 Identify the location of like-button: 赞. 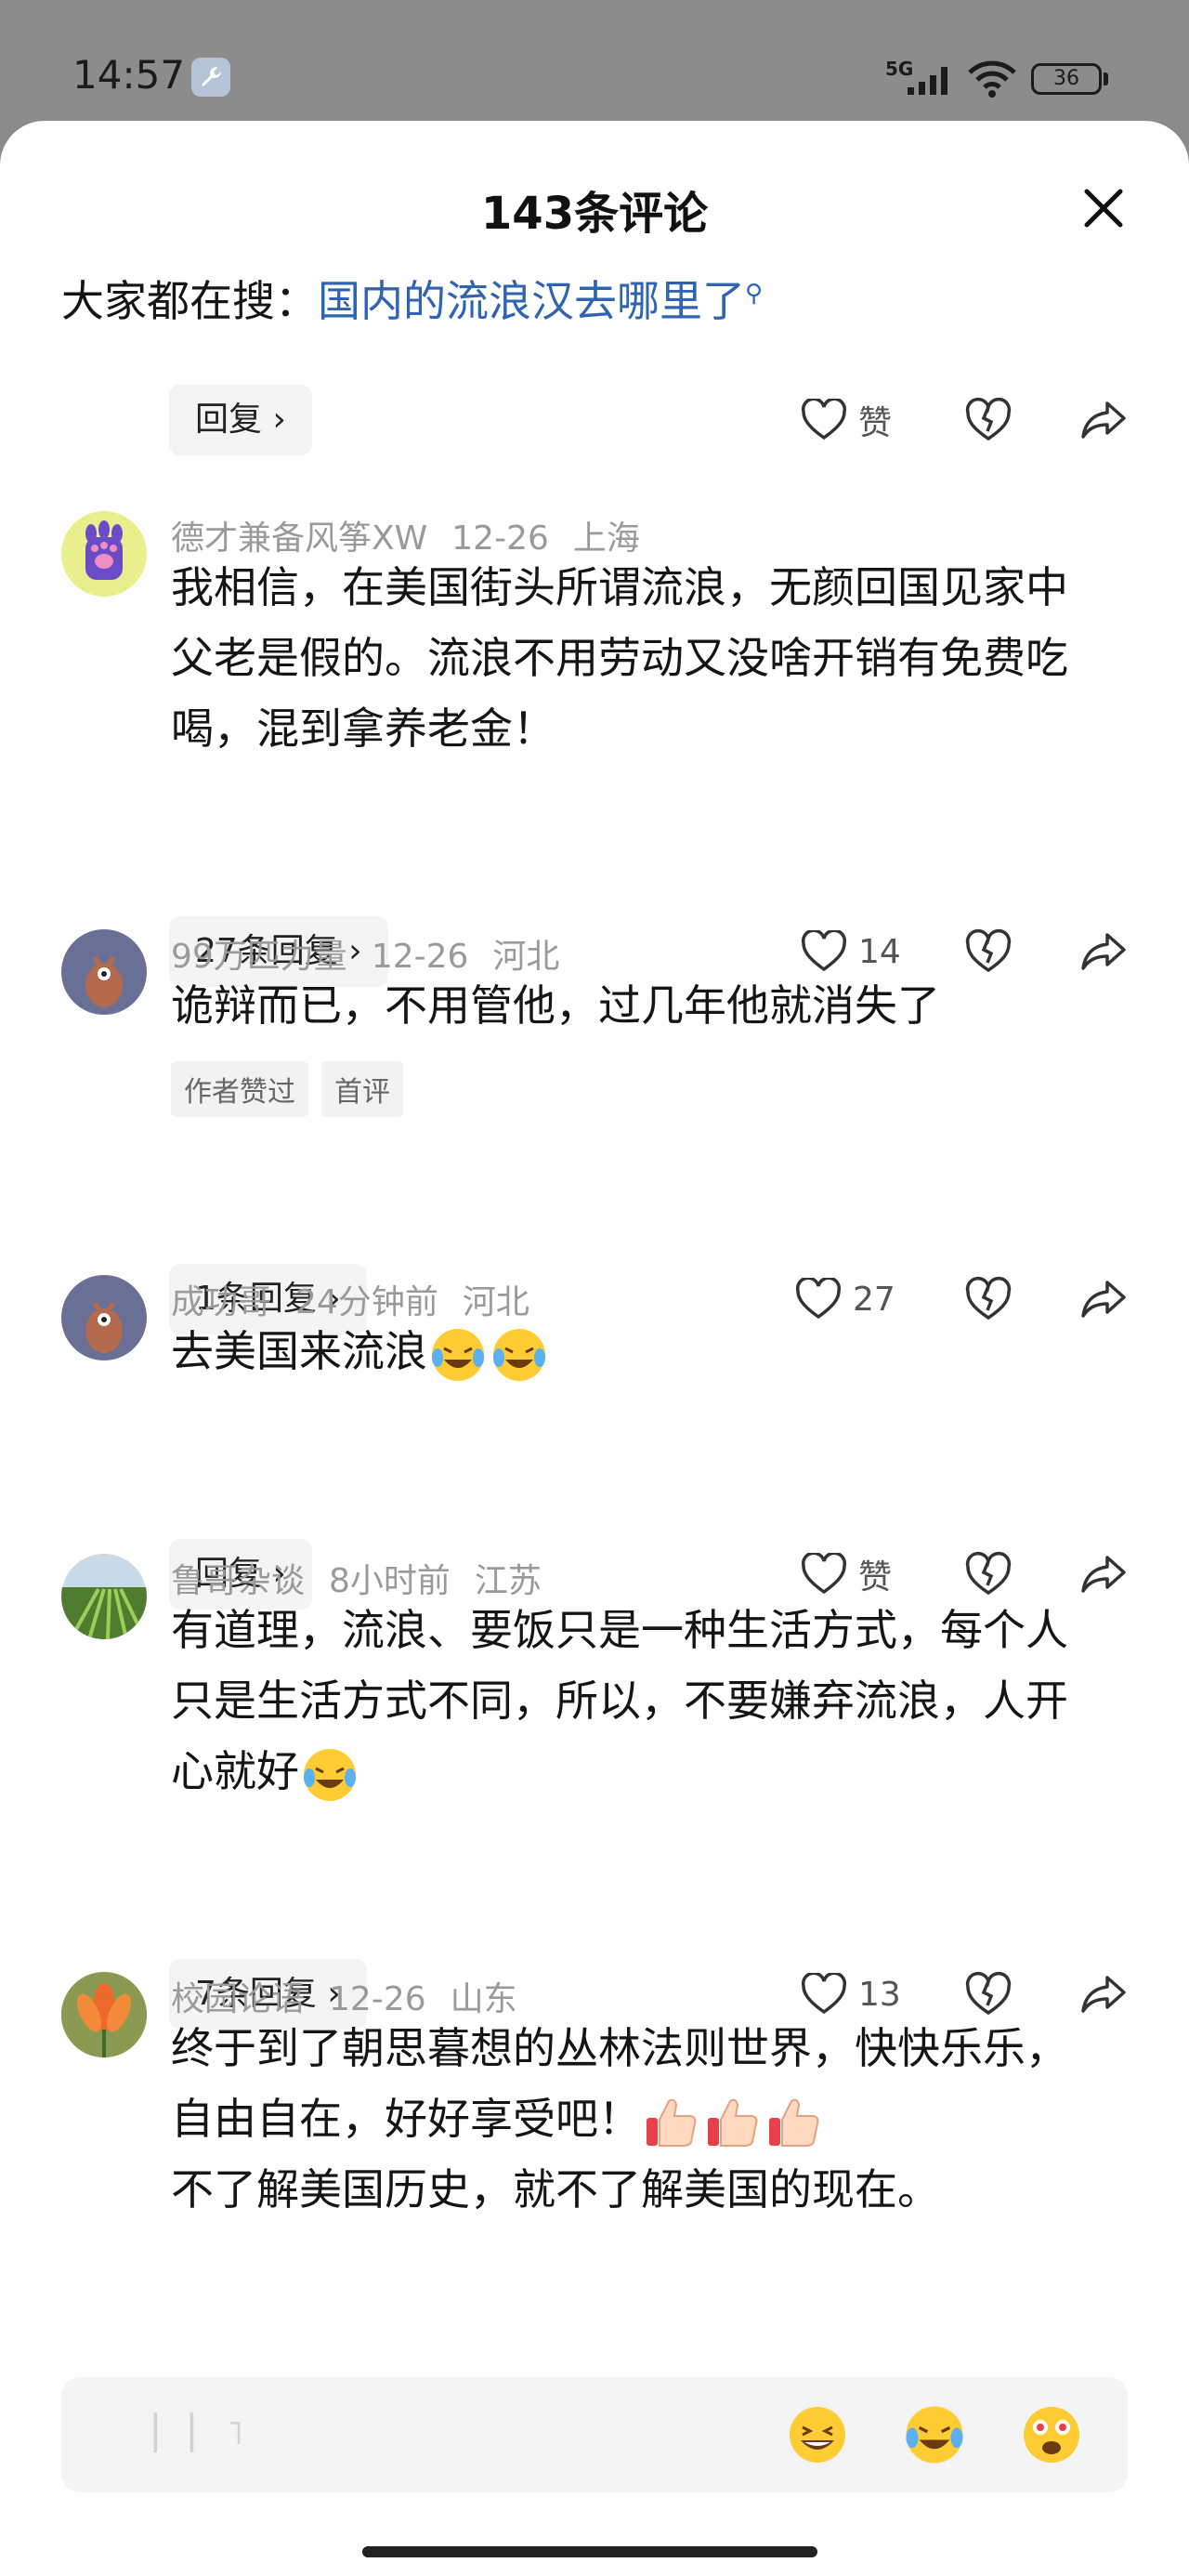
(846, 420).